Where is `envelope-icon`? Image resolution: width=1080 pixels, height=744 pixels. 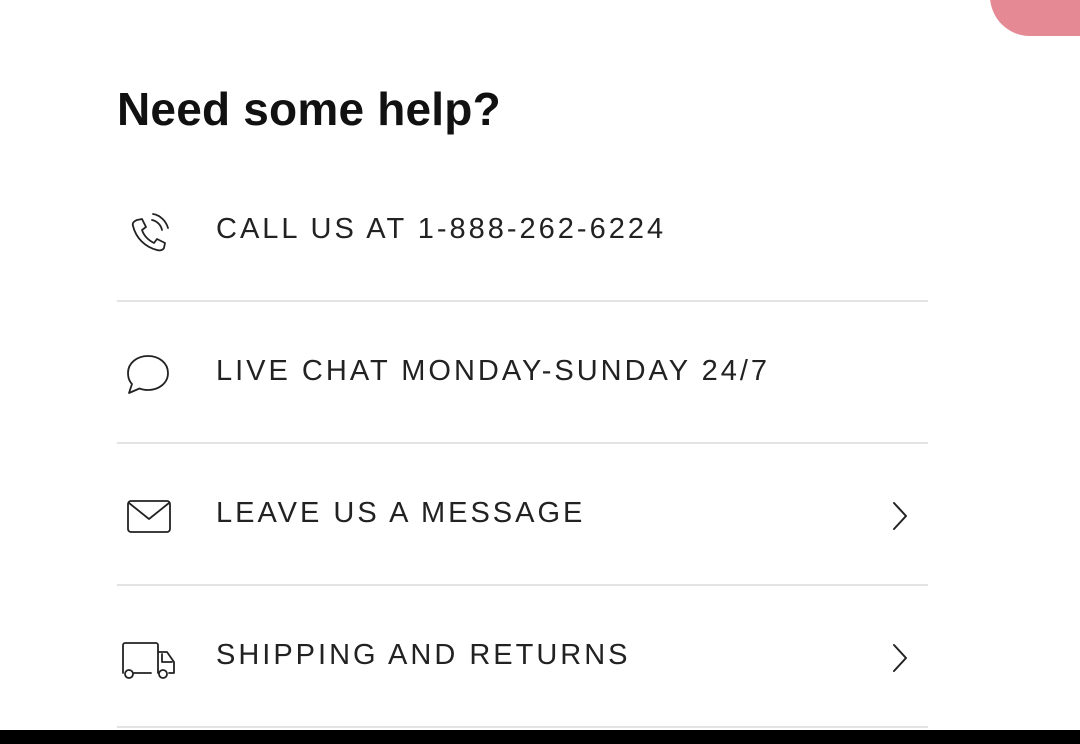
envelope-icon is located at coordinates (148, 517).